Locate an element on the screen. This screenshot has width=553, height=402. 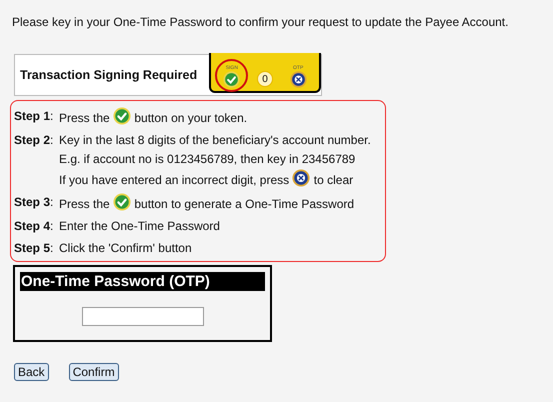
step-label: Step 4: is located at coordinates (34, 226).